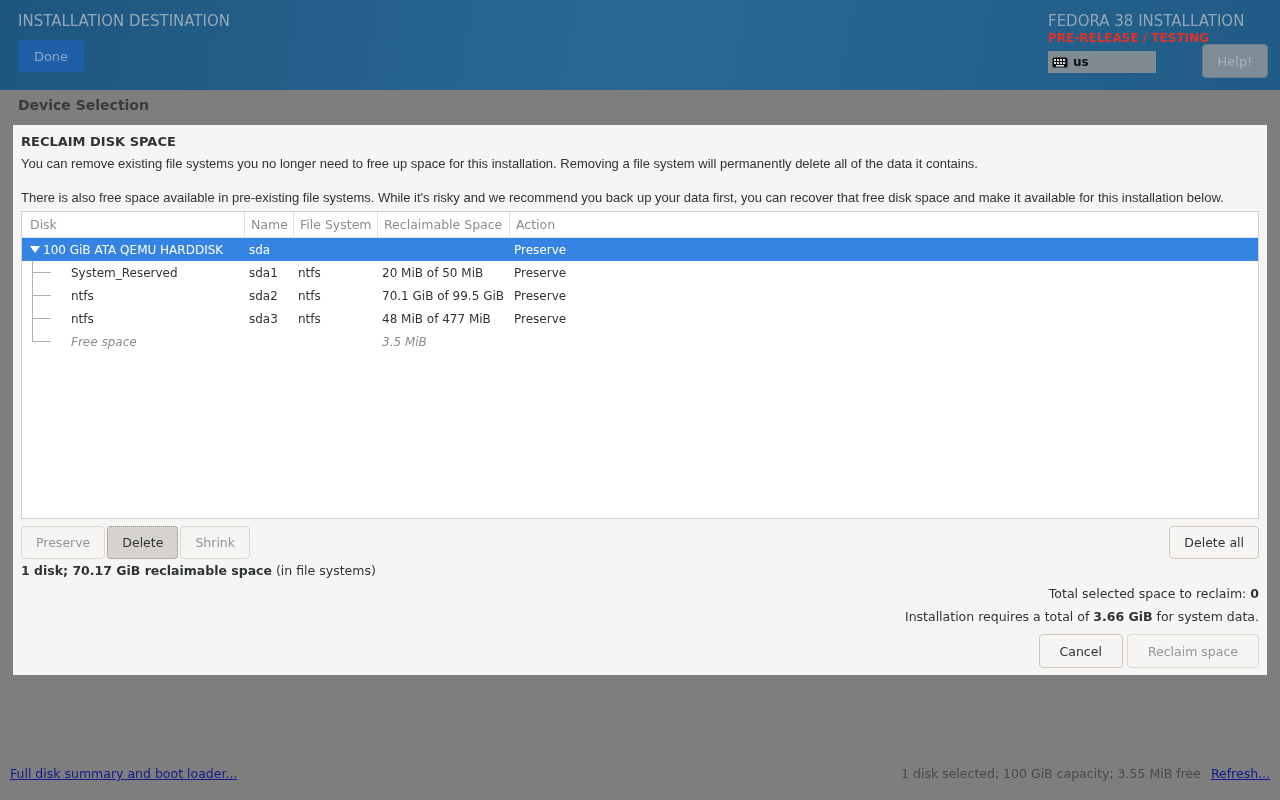 This screenshot has width=1280, height=800. Describe the element at coordinates (1080, 651) in the screenshot. I see `cancel-button: Cancel` at that location.